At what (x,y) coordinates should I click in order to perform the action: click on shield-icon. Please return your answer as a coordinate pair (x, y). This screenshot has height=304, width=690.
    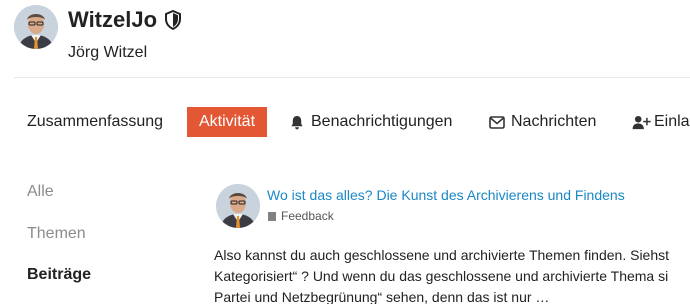
    Looking at the image, I should click on (173, 20).